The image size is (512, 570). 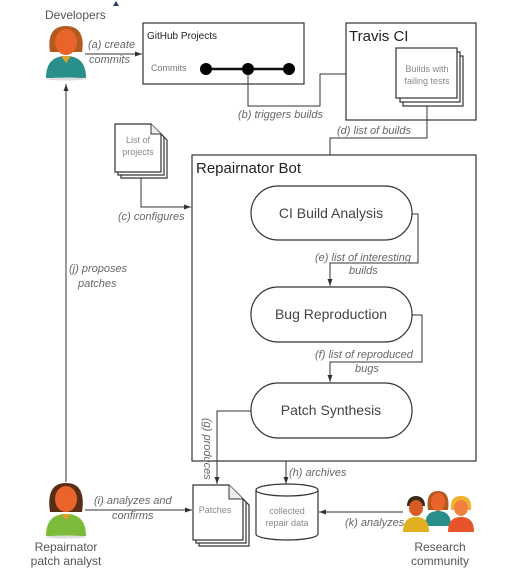 What do you see at coordinates (364, 355) in the screenshot?
I see `svg-text: (f) list of reproduced` at bounding box center [364, 355].